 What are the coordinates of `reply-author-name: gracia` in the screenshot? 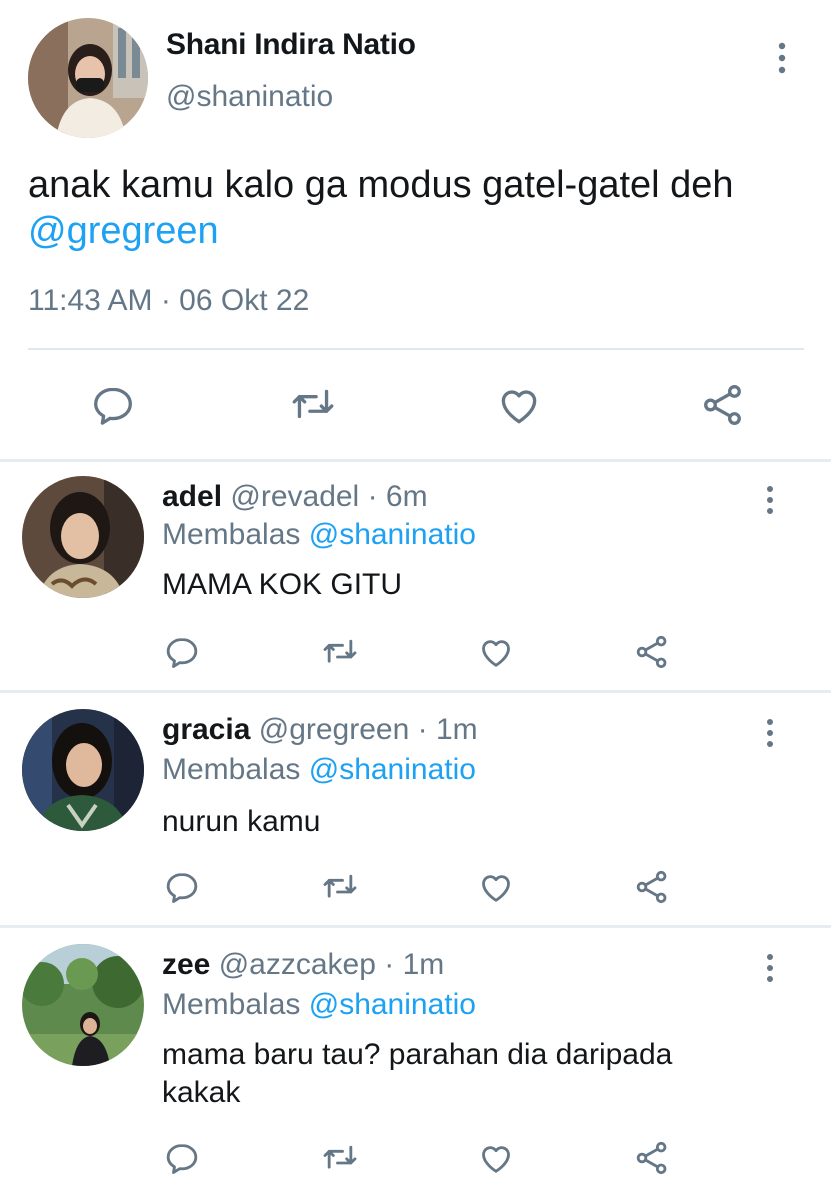 It's located at (206, 729).